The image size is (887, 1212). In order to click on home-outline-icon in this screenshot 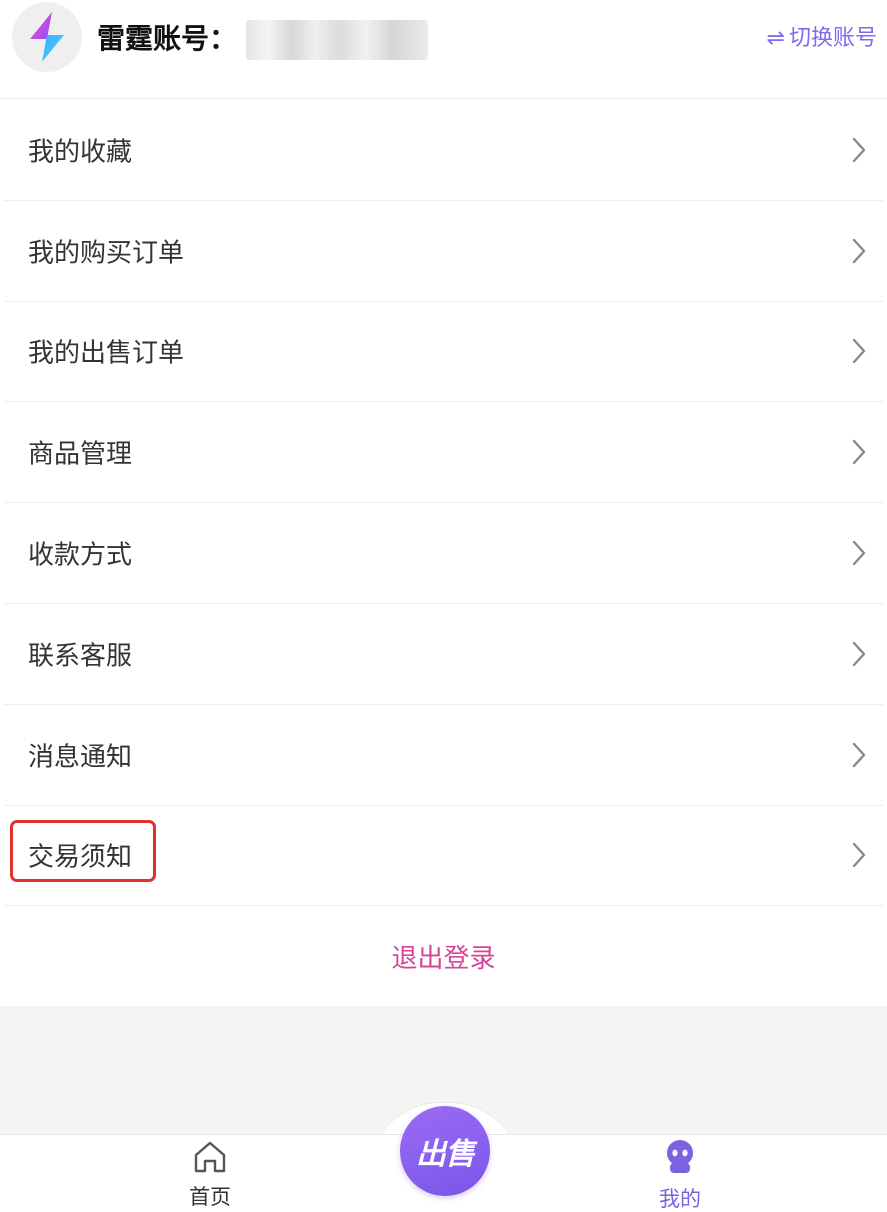, I will do `click(210, 1157)`.